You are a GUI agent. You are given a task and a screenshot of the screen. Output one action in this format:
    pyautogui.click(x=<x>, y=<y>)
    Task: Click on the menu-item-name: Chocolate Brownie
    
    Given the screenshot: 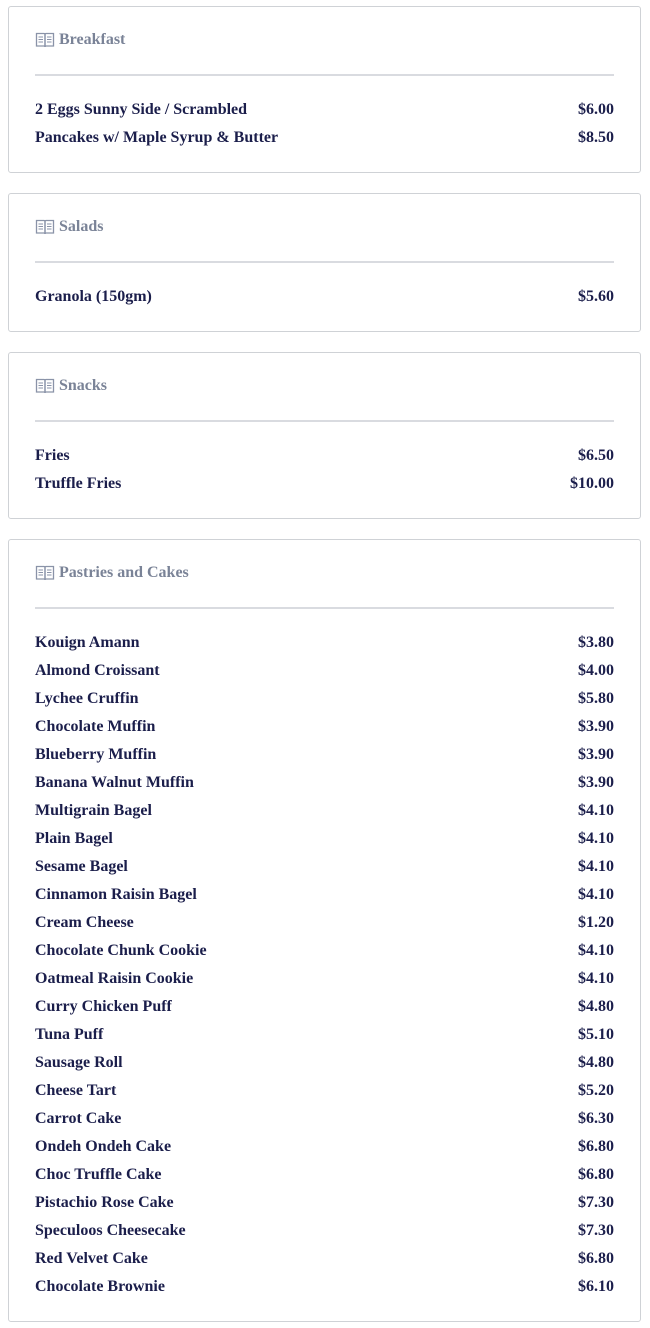 What is the action you would take?
    pyautogui.click(x=100, y=1286)
    